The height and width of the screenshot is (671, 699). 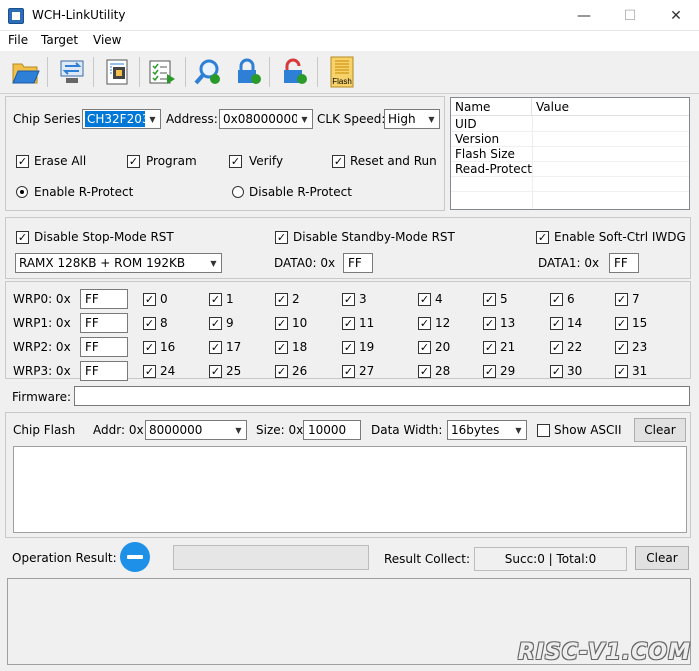 What do you see at coordinates (118, 263) in the screenshot?
I see `memory-config-select: RAMX 128KB + ROM 192KB ▼` at bounding box center [118, 263].